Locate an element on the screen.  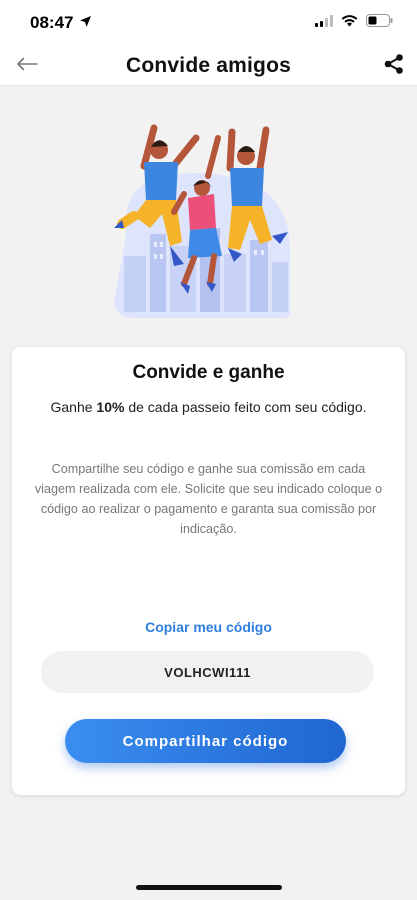
status-time: 08:47 is located at coordinates (52, 22).